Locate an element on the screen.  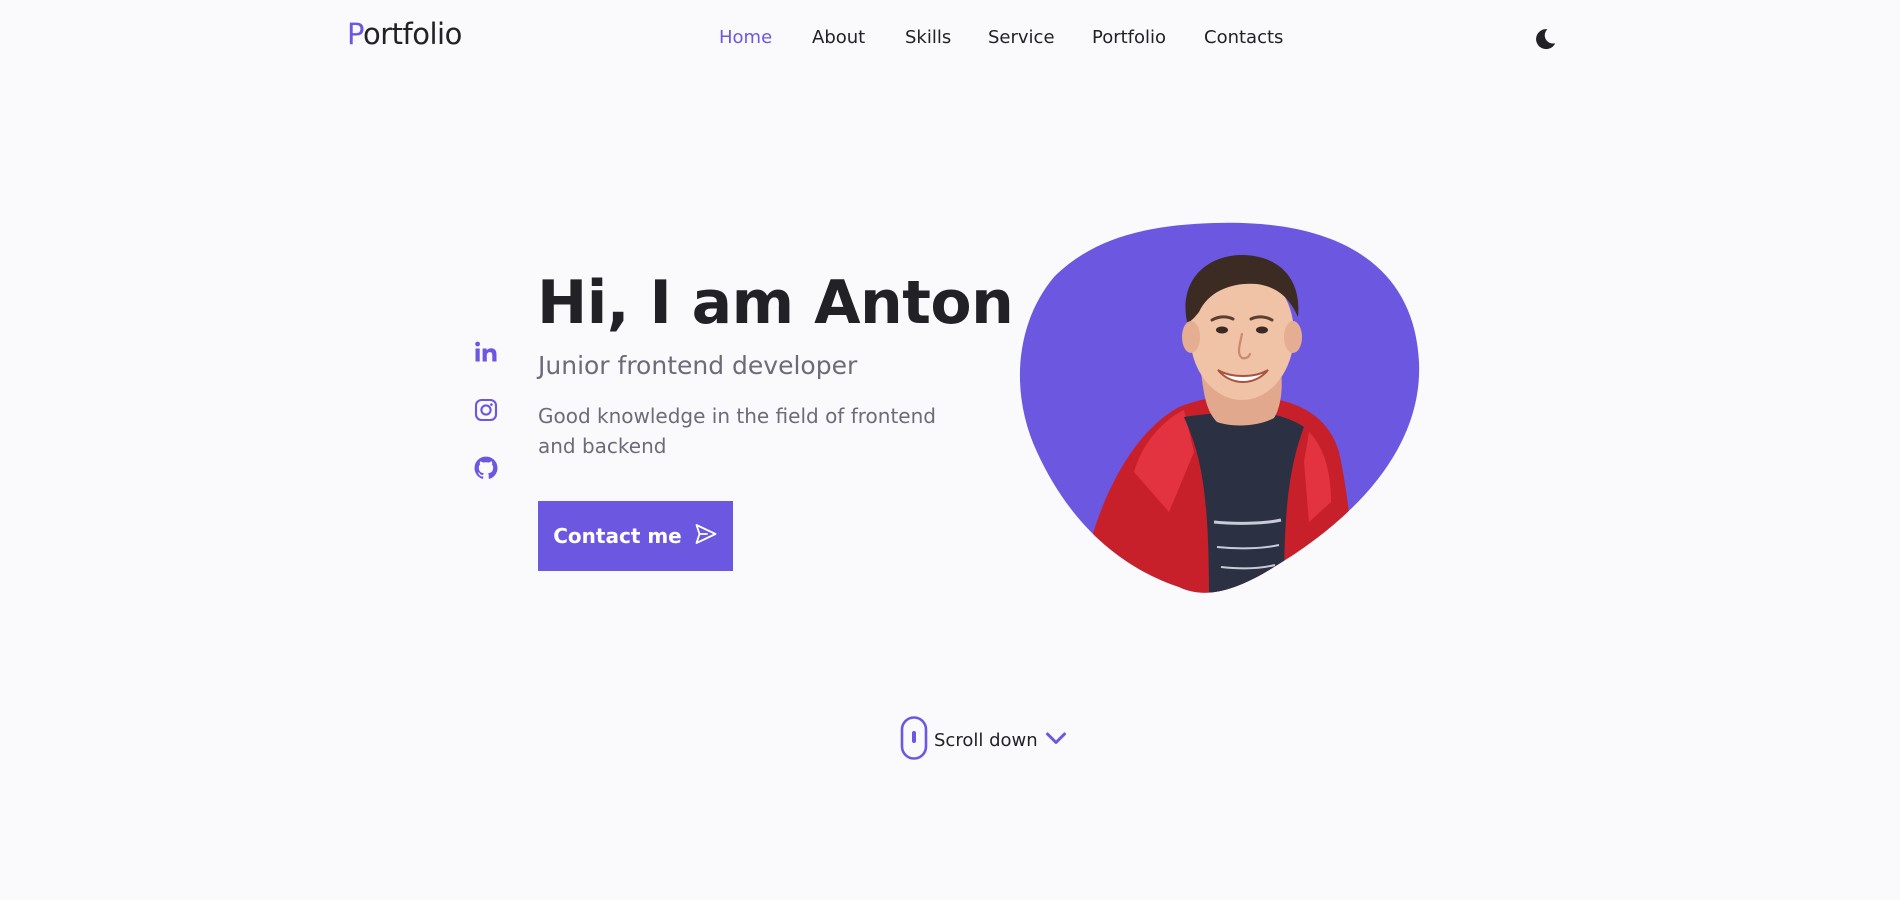
contact-me-button: Contact me is located at coordinates (635, 536).